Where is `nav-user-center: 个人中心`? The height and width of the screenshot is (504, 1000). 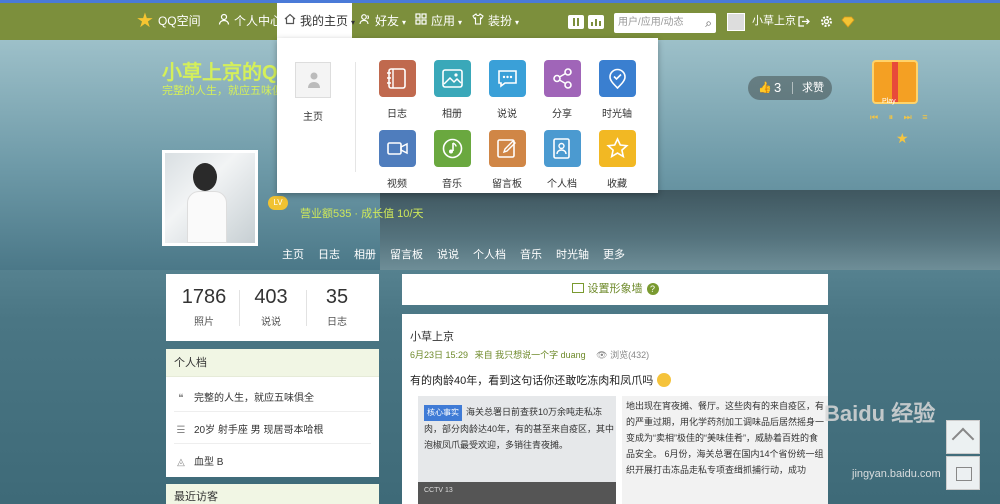
nav-user-center: 个人中心 is located at coordinates (250, 21).